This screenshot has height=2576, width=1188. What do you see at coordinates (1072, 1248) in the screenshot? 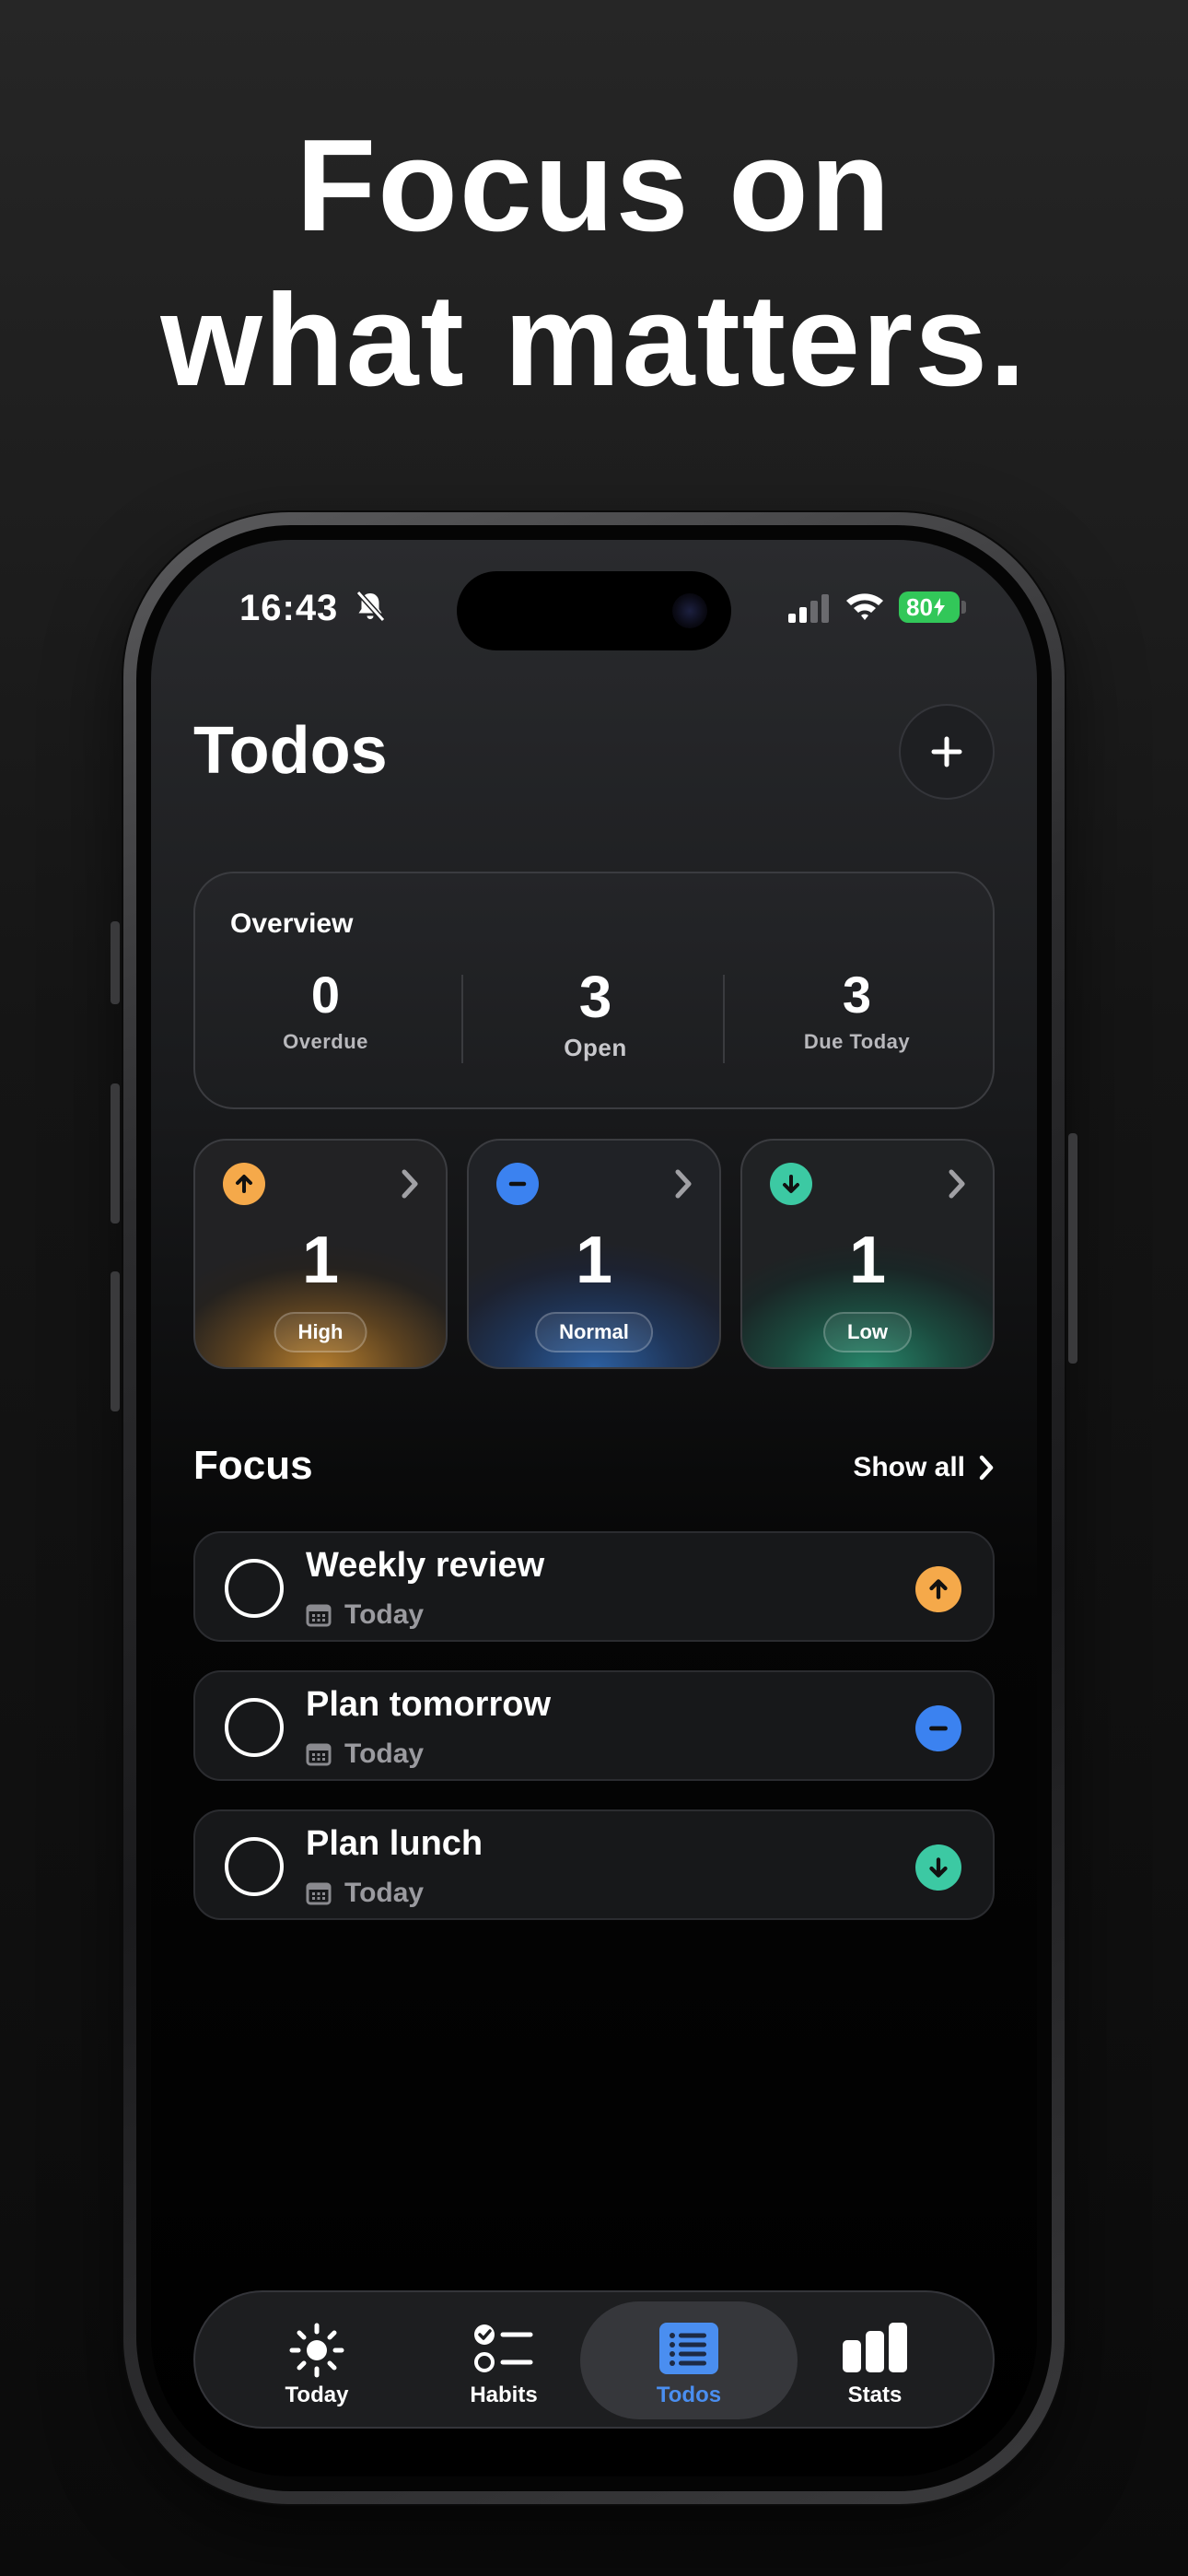
I see `power-button` at bounding box center [1072, 1248].